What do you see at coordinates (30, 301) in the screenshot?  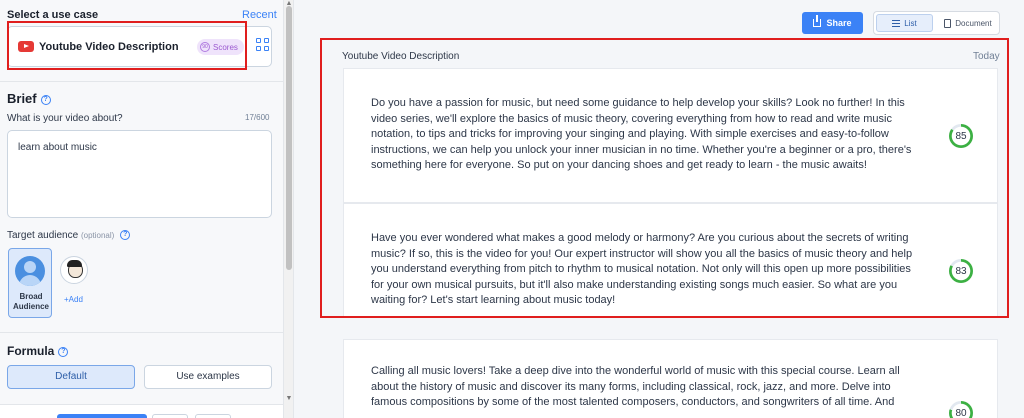 I see `audience-card-label: Broad Audience` at bounding box center [30, 301].